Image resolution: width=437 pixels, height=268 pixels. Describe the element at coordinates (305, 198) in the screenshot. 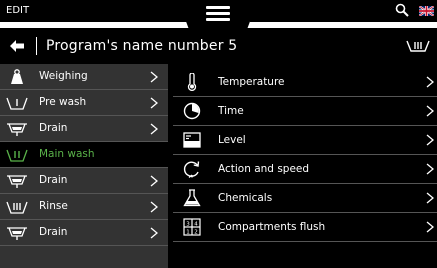

I see `param-row-chemicals: Chemicals` at that location.